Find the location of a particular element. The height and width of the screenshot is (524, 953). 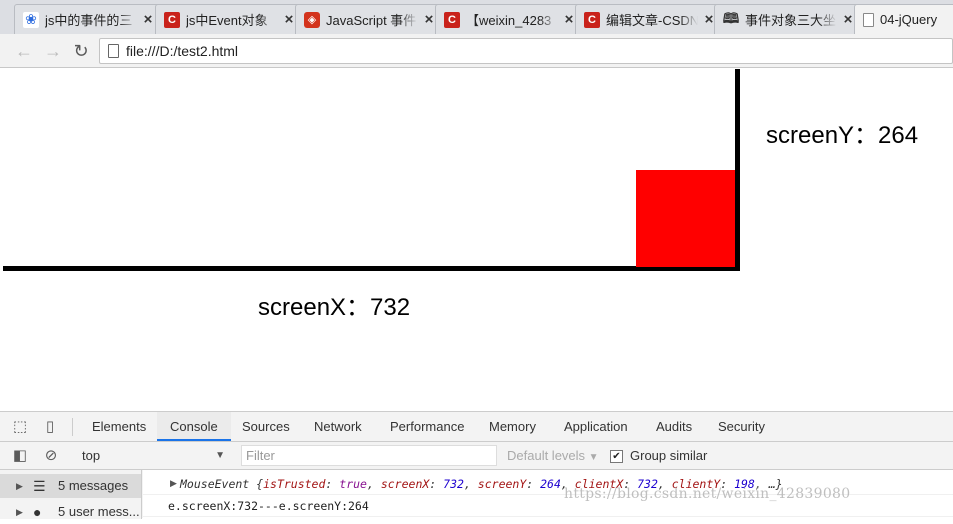

horizontal-guide-line is located at coordinates (371, 268).